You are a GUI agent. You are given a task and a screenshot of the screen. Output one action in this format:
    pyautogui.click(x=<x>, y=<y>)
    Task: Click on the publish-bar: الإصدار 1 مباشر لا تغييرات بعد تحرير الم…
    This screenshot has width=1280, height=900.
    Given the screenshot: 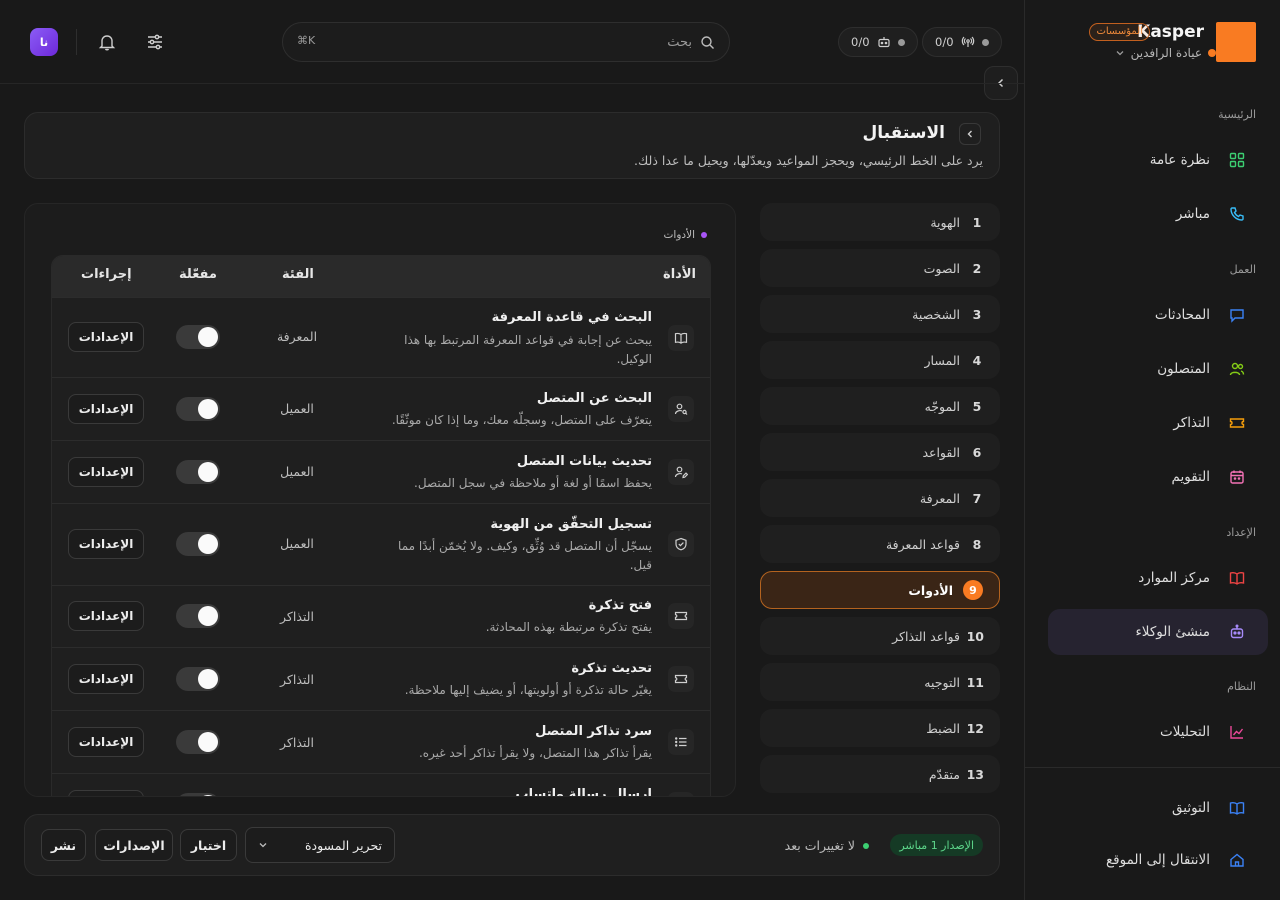 What is the action you would take?
    pyautogui.click(x=512, y=845)
    